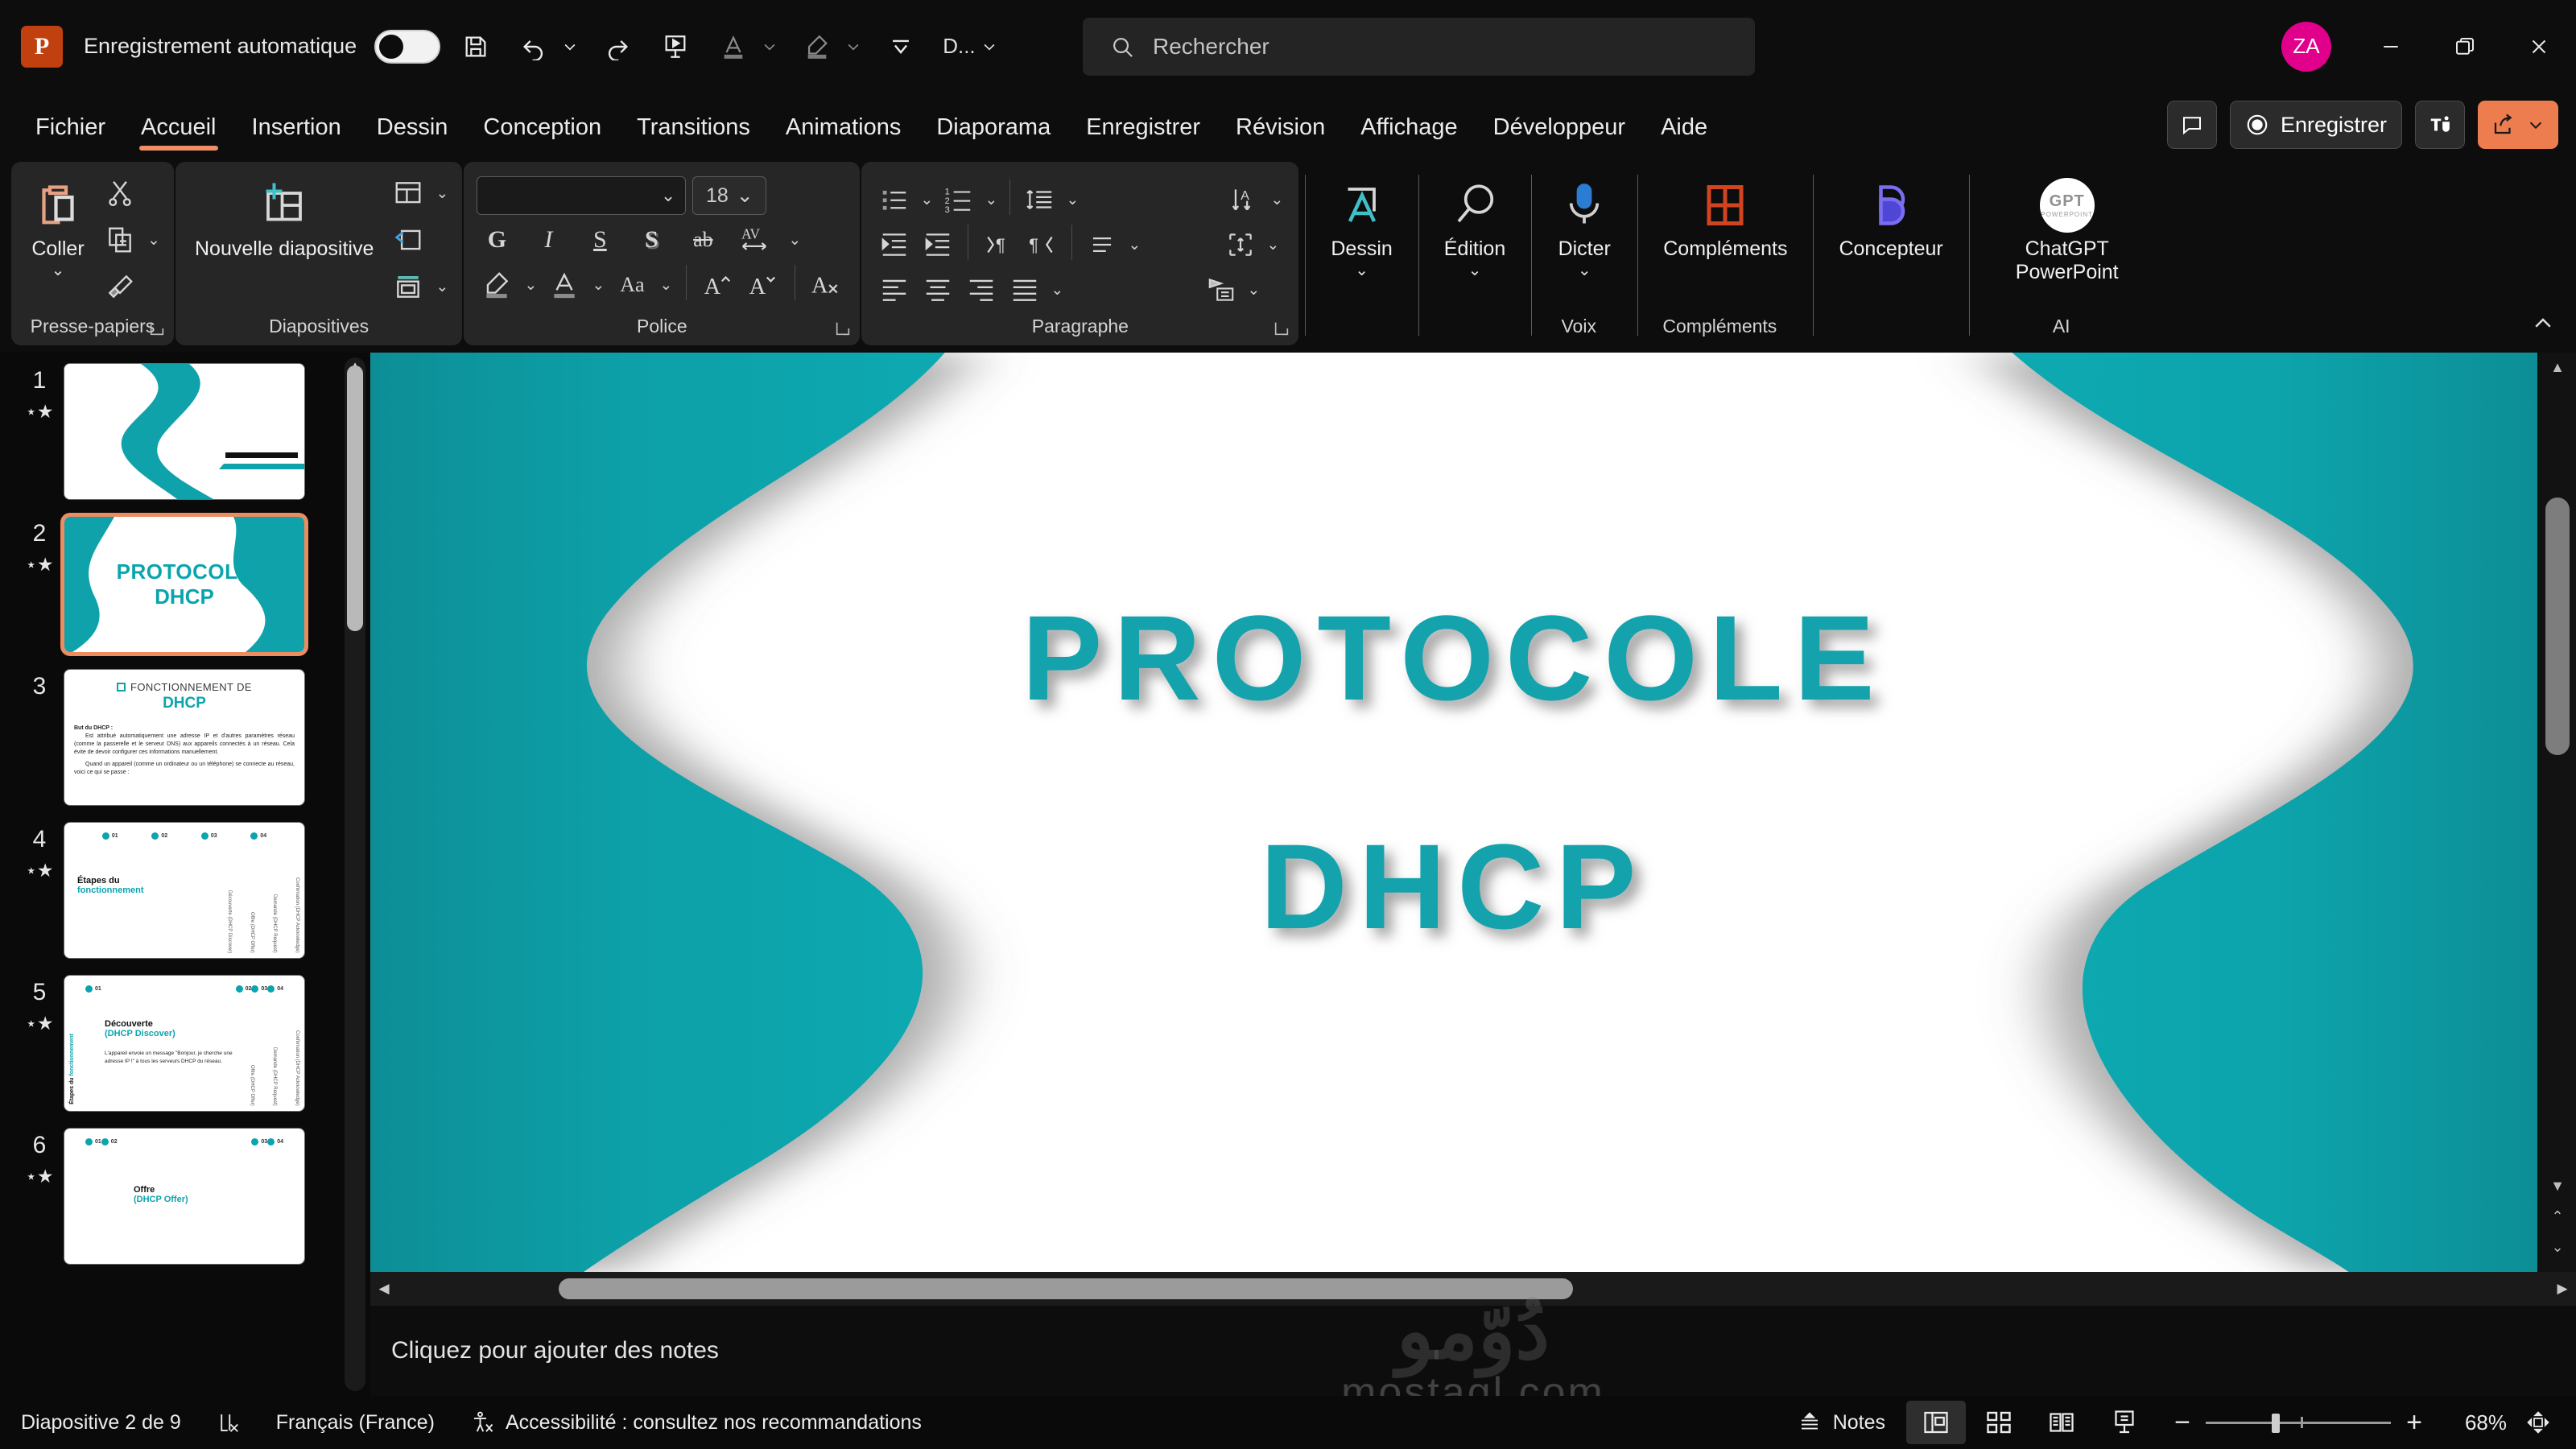 This screenshot has width=2576, height=1449. I want to click on thumbnail-image: 01 02 03 04 Offre (DHCP Offer), so click(184, 1196).